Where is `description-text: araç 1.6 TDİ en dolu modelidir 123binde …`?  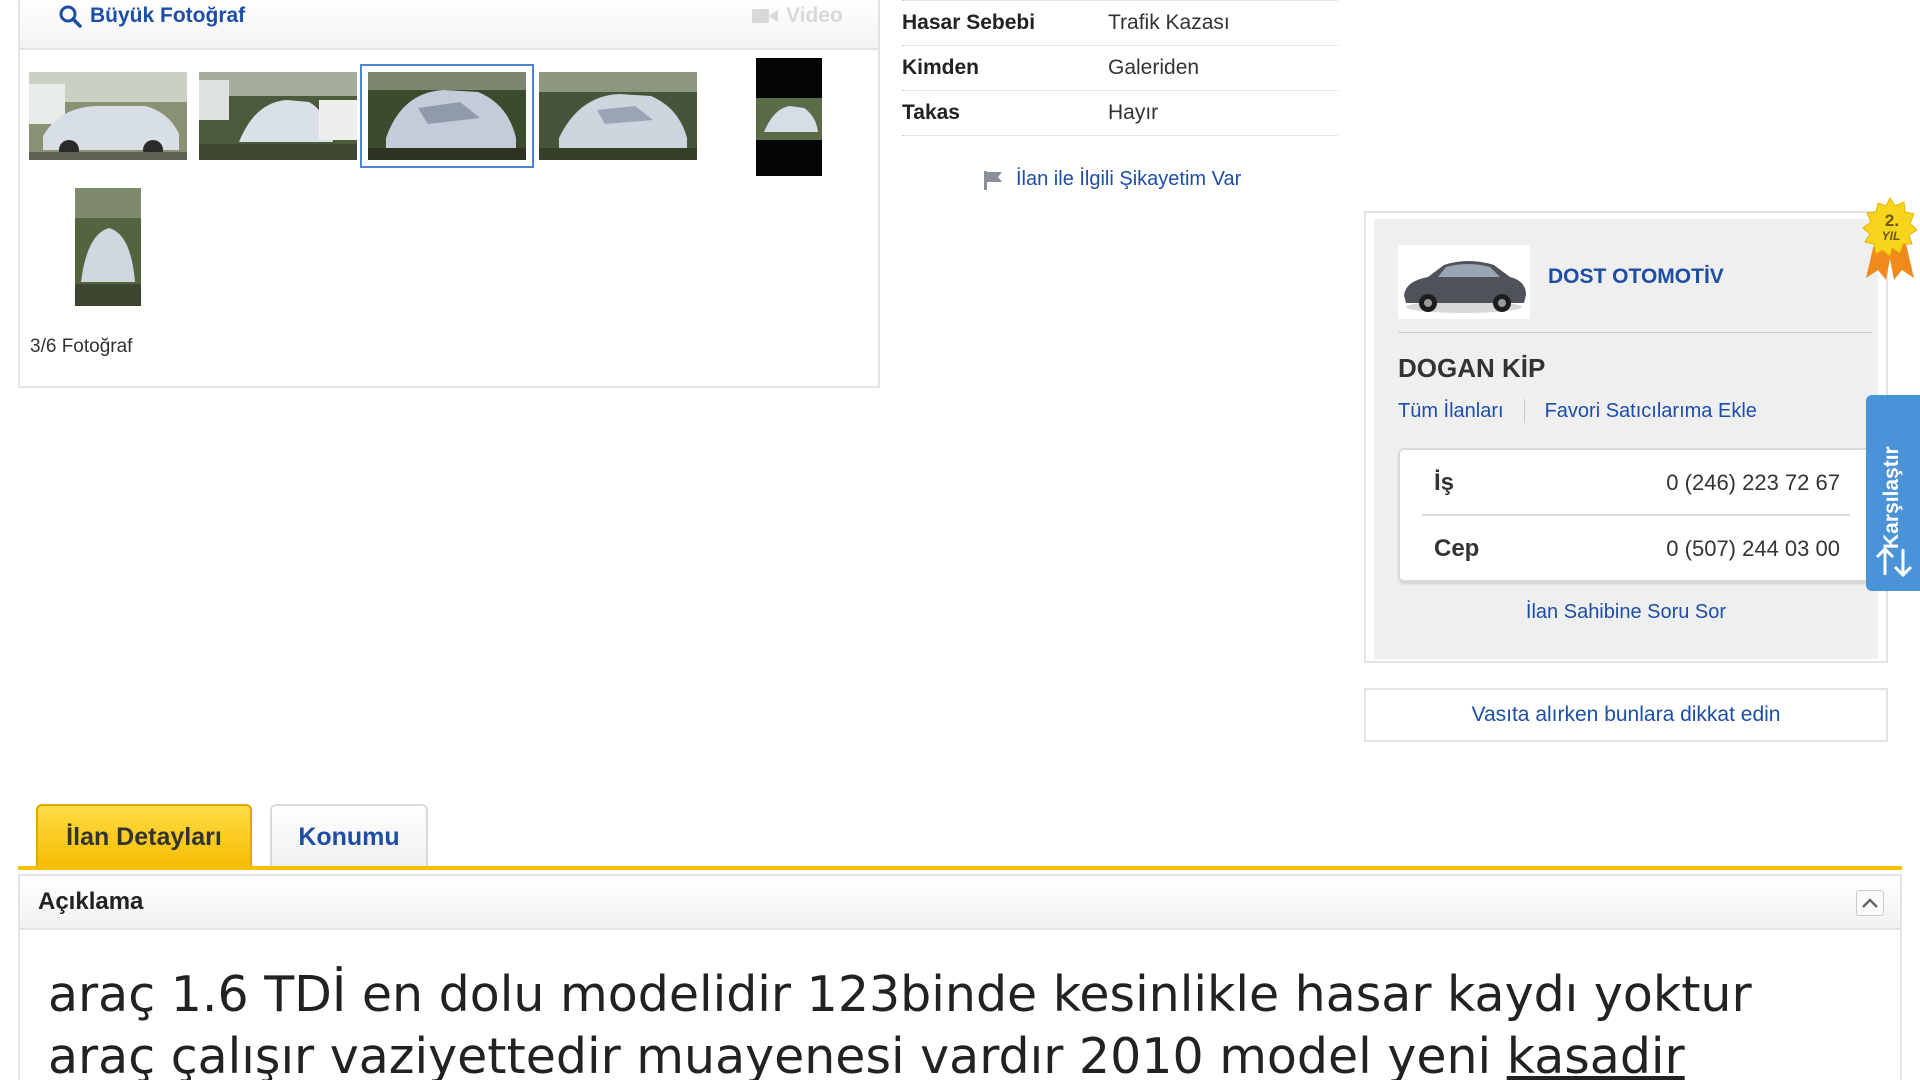
description-text: araç 1.6 TDİ en dolu modelidir 123binde … is located at coordinates (968, 1022).